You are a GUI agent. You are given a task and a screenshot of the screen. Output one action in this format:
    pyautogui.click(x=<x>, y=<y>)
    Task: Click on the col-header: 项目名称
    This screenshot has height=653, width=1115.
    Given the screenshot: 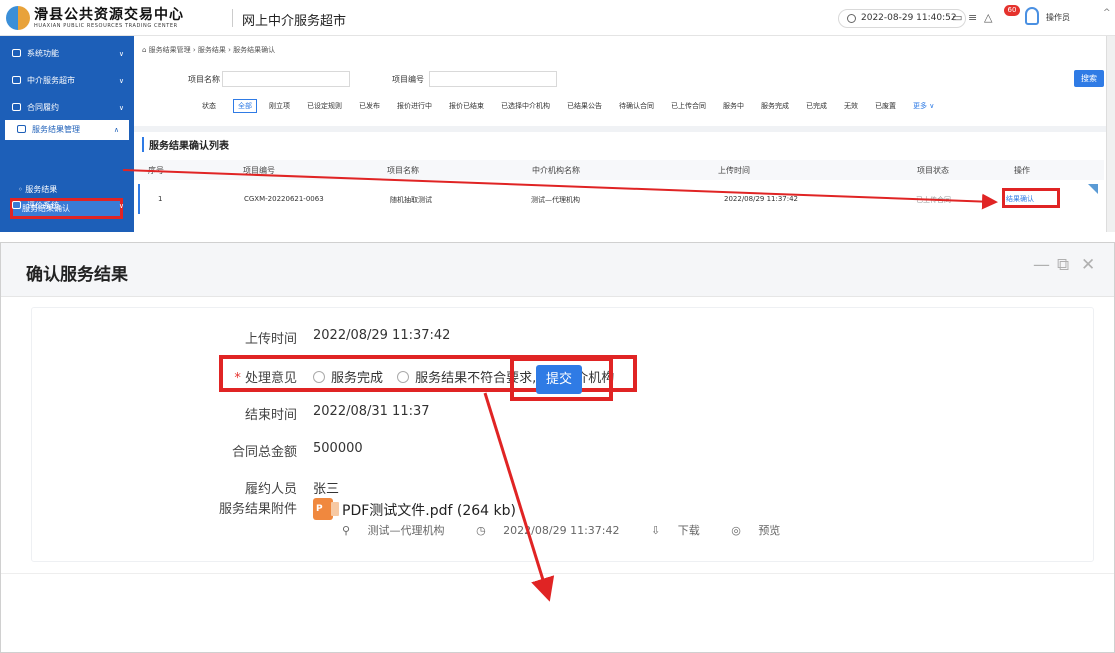 What is the action you would take?
    pyautogui.click(x=403, y=170)
    